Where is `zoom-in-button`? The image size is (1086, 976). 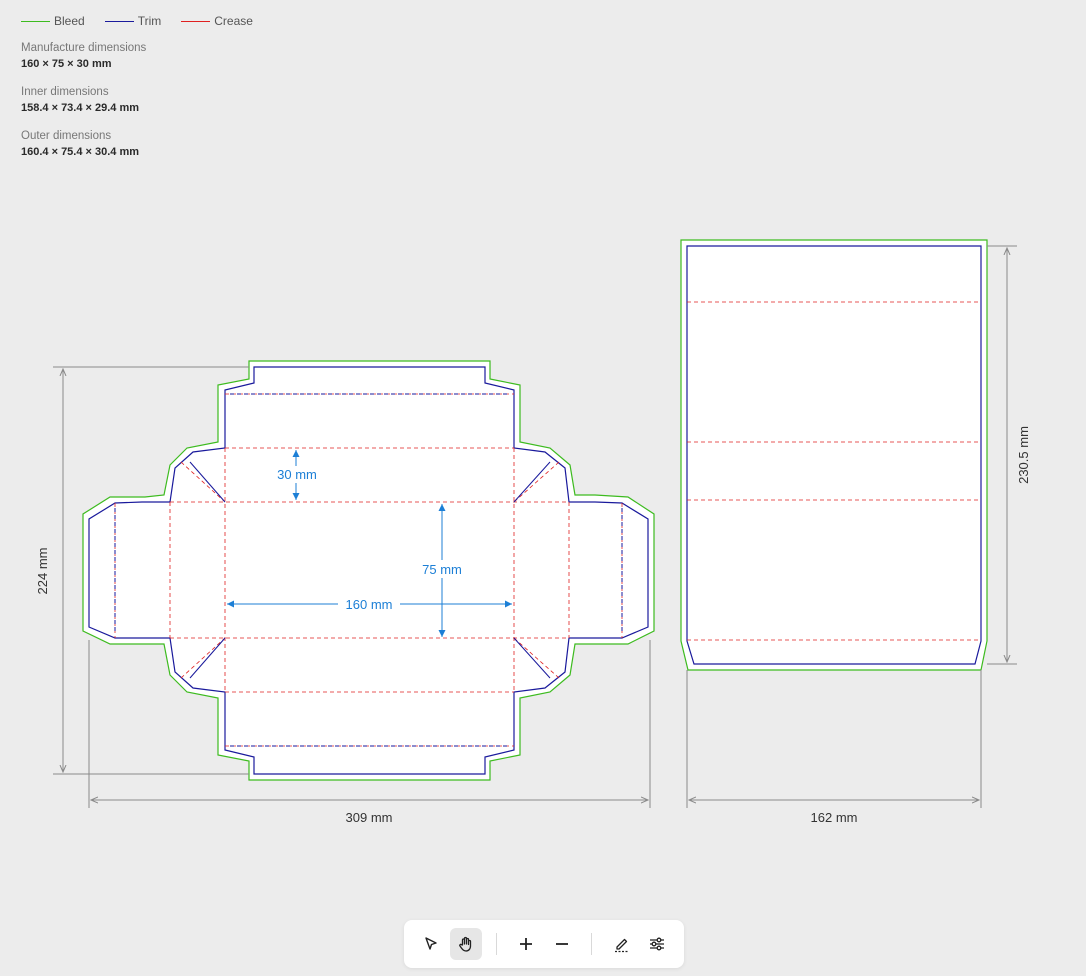
zoom-in-button is located at coordinates (526, 944).